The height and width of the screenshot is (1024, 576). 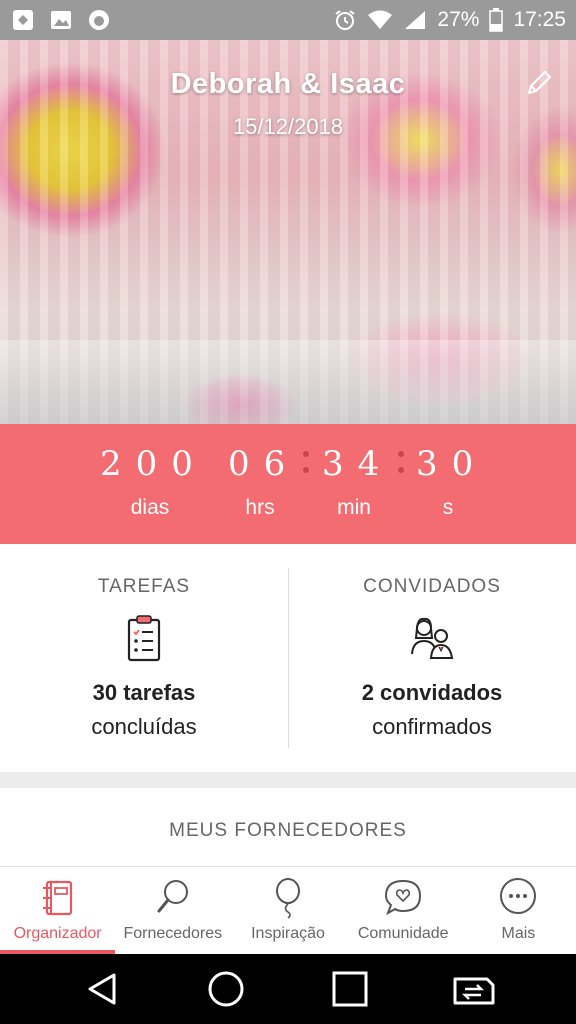 I want to click on nav-label: Fornecedores, so click(x=173, y=933).